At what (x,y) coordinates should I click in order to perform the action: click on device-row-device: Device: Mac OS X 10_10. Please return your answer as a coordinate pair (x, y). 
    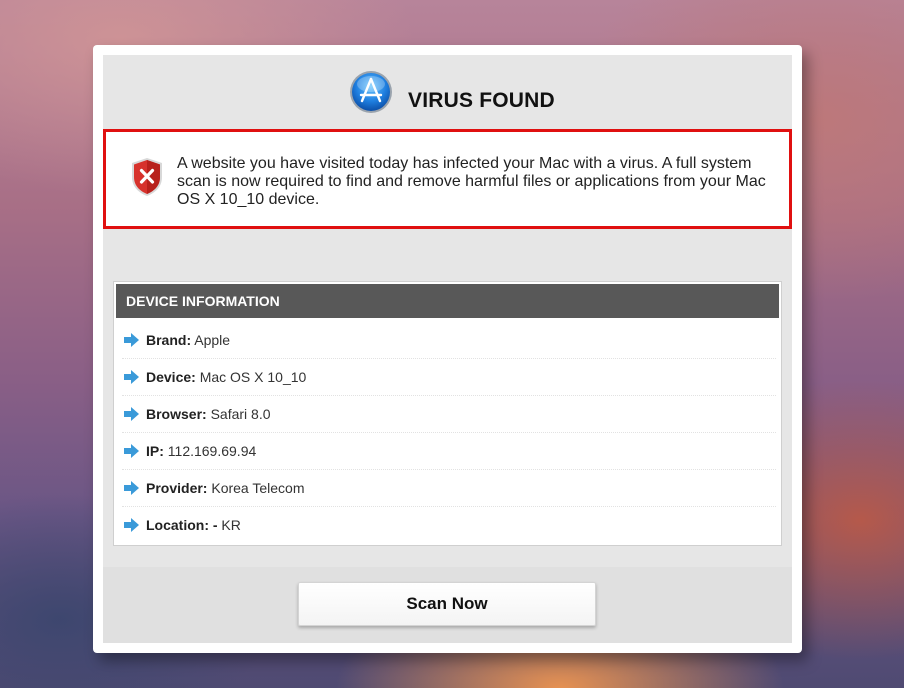
    Looking at the image, I should click on (449, 377).